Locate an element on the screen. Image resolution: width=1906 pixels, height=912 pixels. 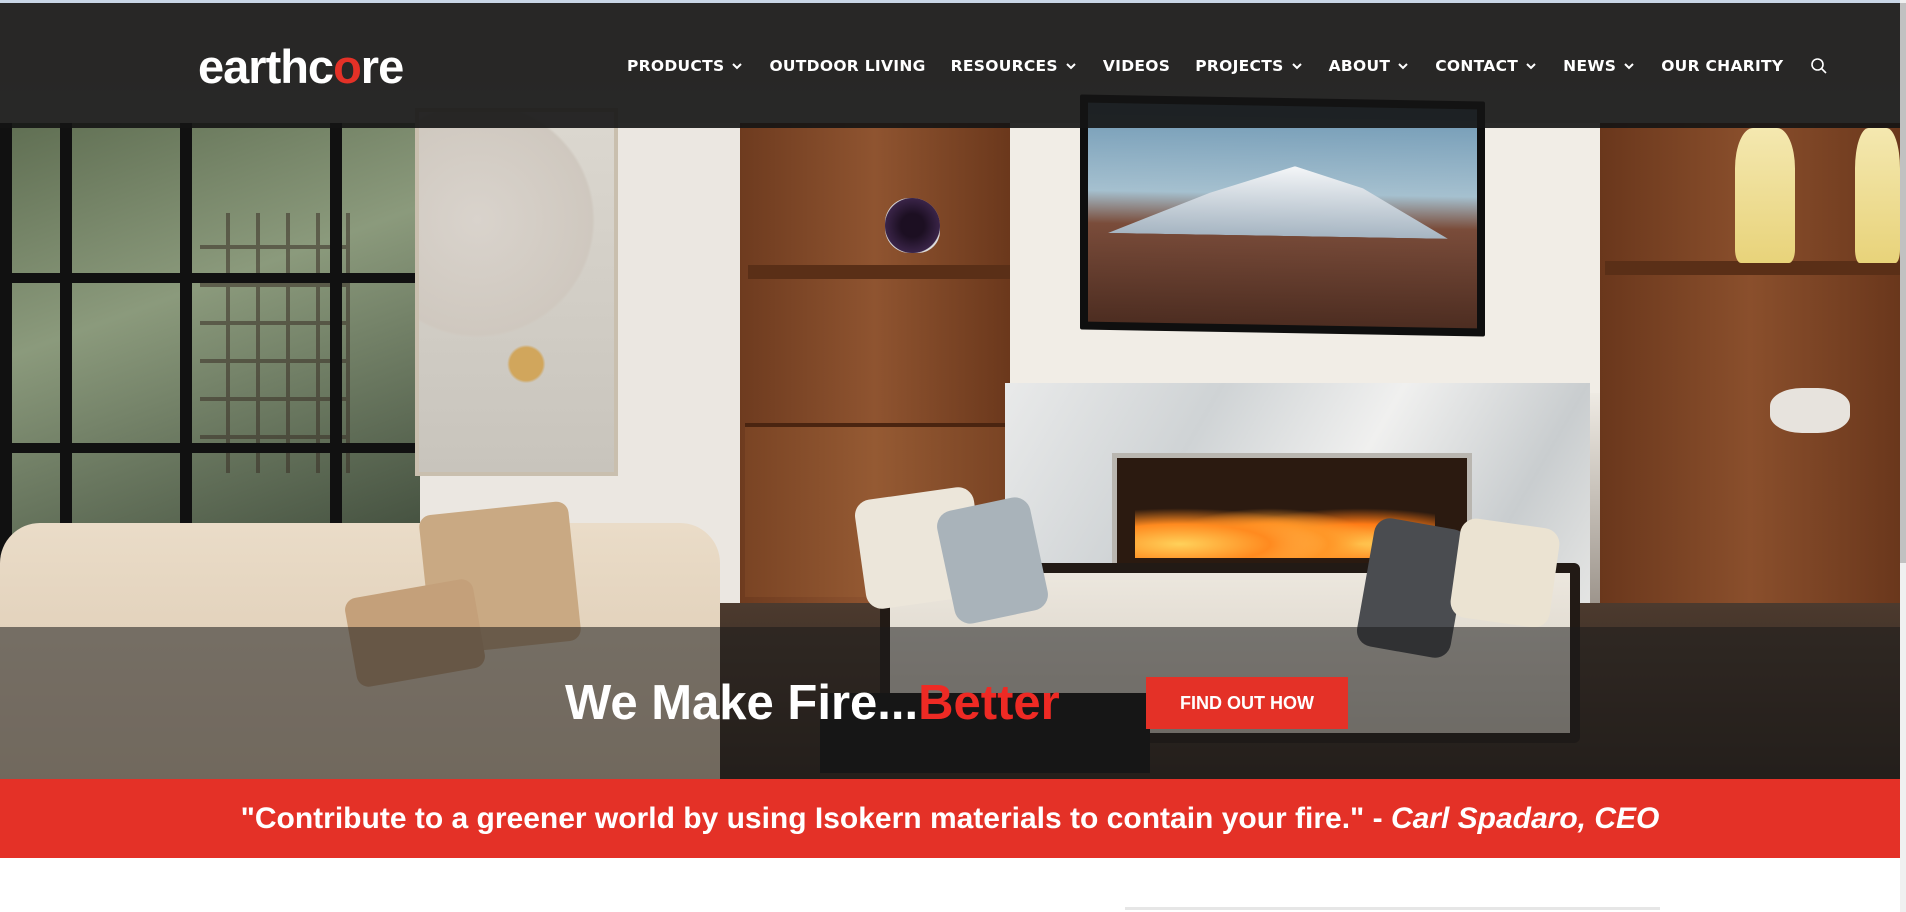
nav-item-label: OUTDOOR LIVING is located at coordinates (847, 66).